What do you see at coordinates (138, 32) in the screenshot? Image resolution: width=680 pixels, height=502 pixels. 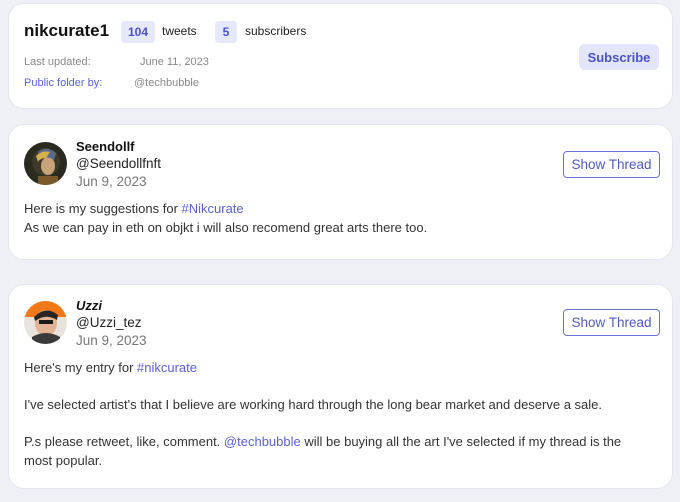 I see `tweets-count-badge: 104` at bounding box center [138, 32].